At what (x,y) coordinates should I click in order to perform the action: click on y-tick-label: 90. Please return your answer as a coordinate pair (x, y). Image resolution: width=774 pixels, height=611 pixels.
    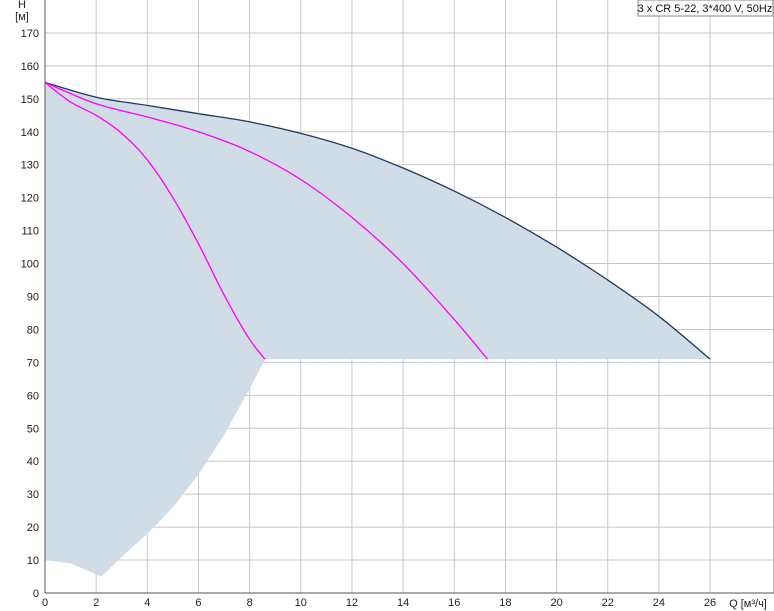
    Looking at the image, I should click on (33, 298).